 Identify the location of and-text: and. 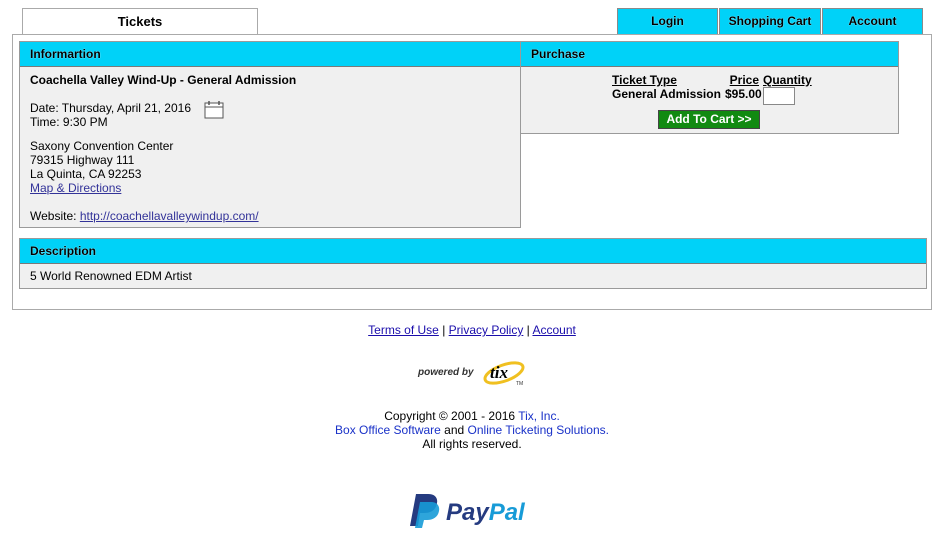
(454, 430).